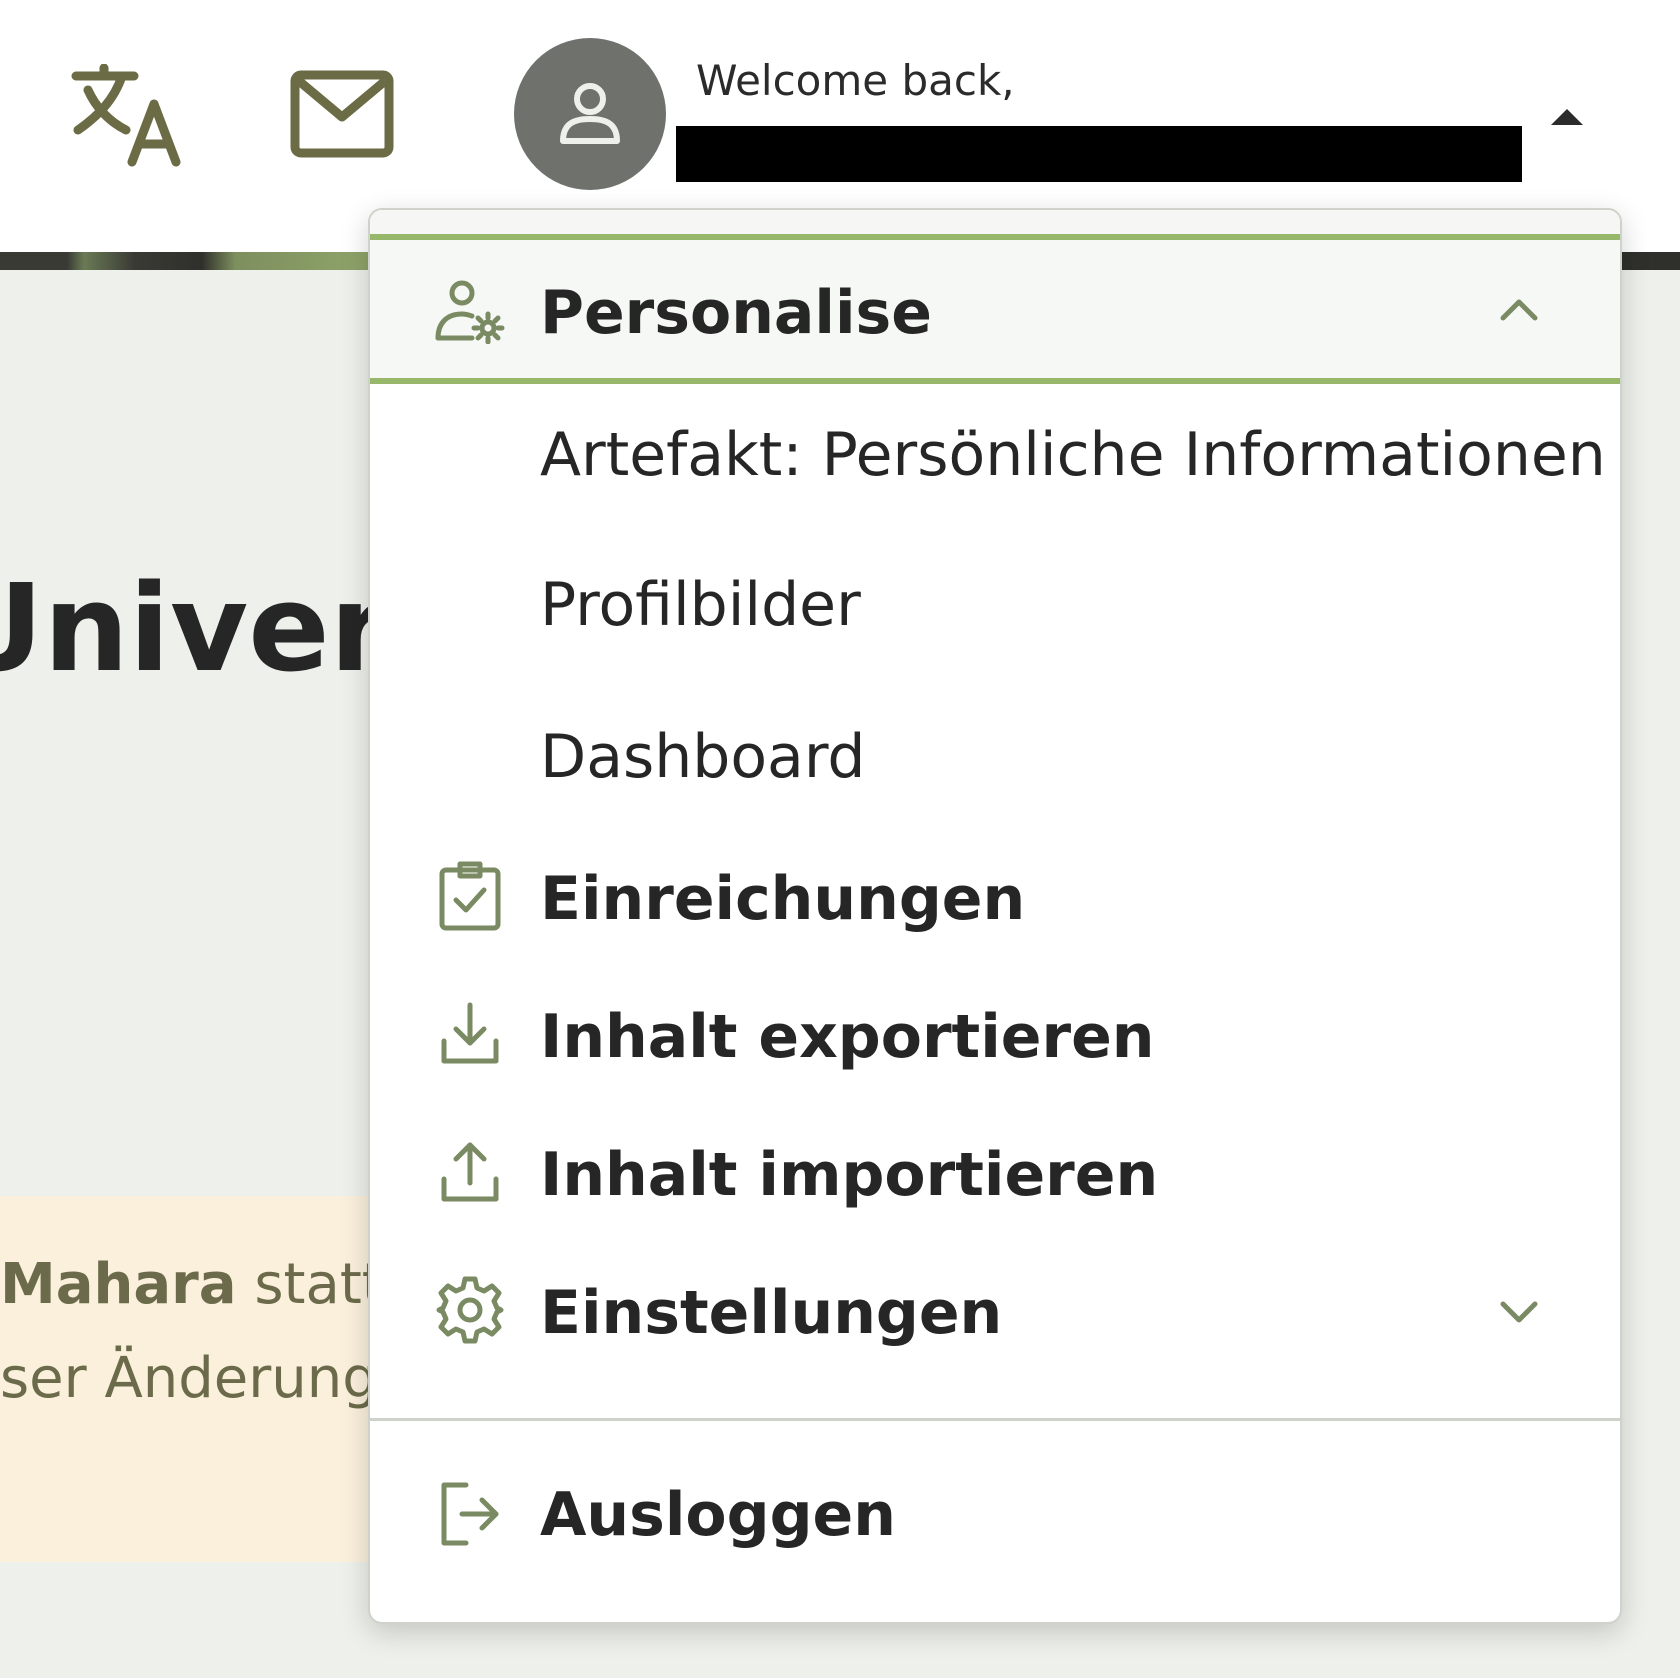 This screenshot has height=1678, width=1680. What do you see at coordinates (771, 1313) in the screenshot?
I see `menu-item-label: Einstellungen` at bounding box center [771, 1313].